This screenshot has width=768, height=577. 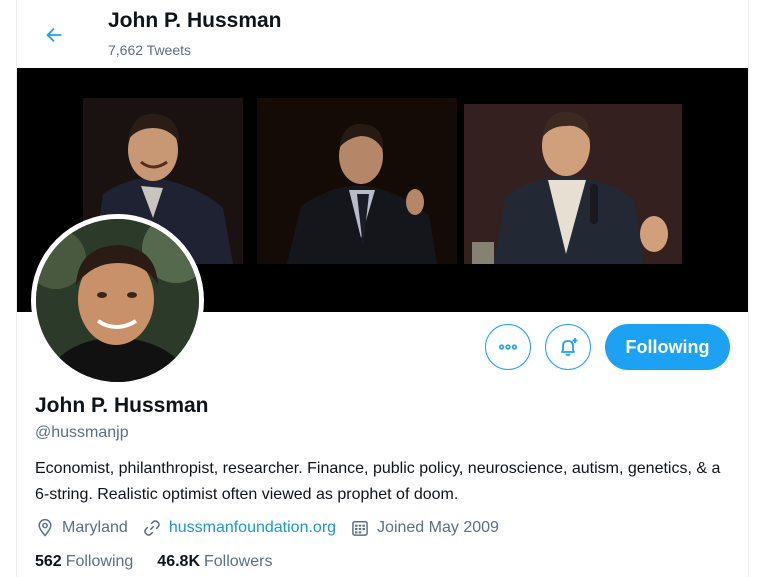 I want to click on profile-avatar-ring, so click(x=117, y=300).